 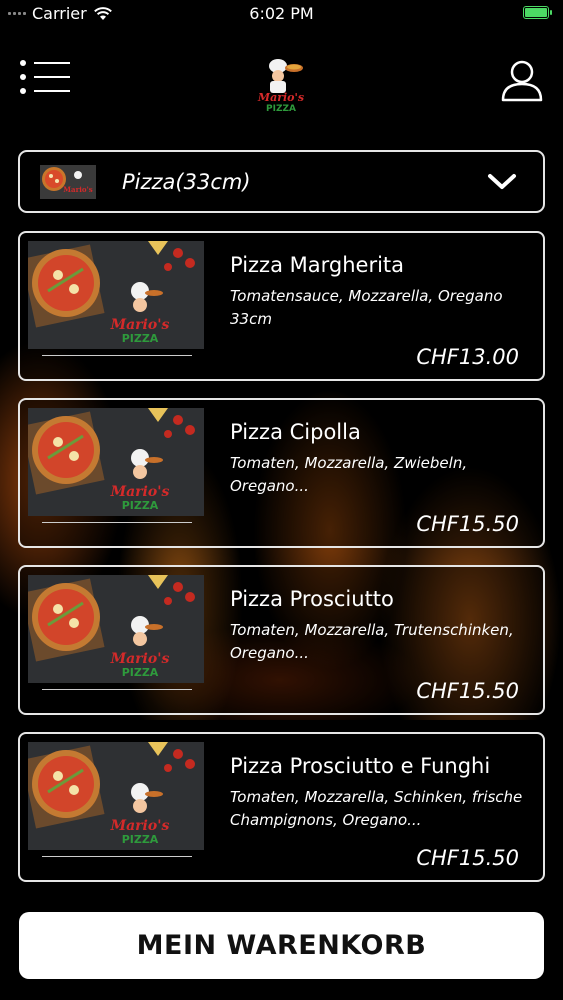 What do you see at coordinates (467, 357) in the screenshot?
I see `product-price: CHF13.00` at bounding box center [467, 357].